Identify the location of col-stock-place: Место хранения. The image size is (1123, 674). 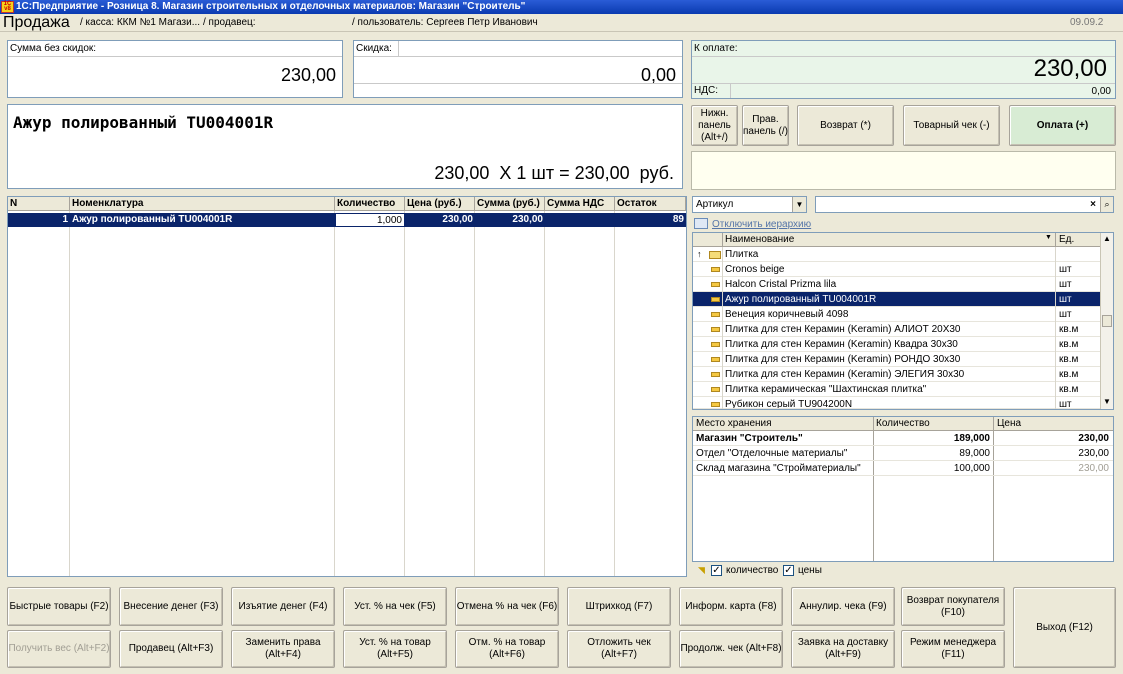
(734, 424).